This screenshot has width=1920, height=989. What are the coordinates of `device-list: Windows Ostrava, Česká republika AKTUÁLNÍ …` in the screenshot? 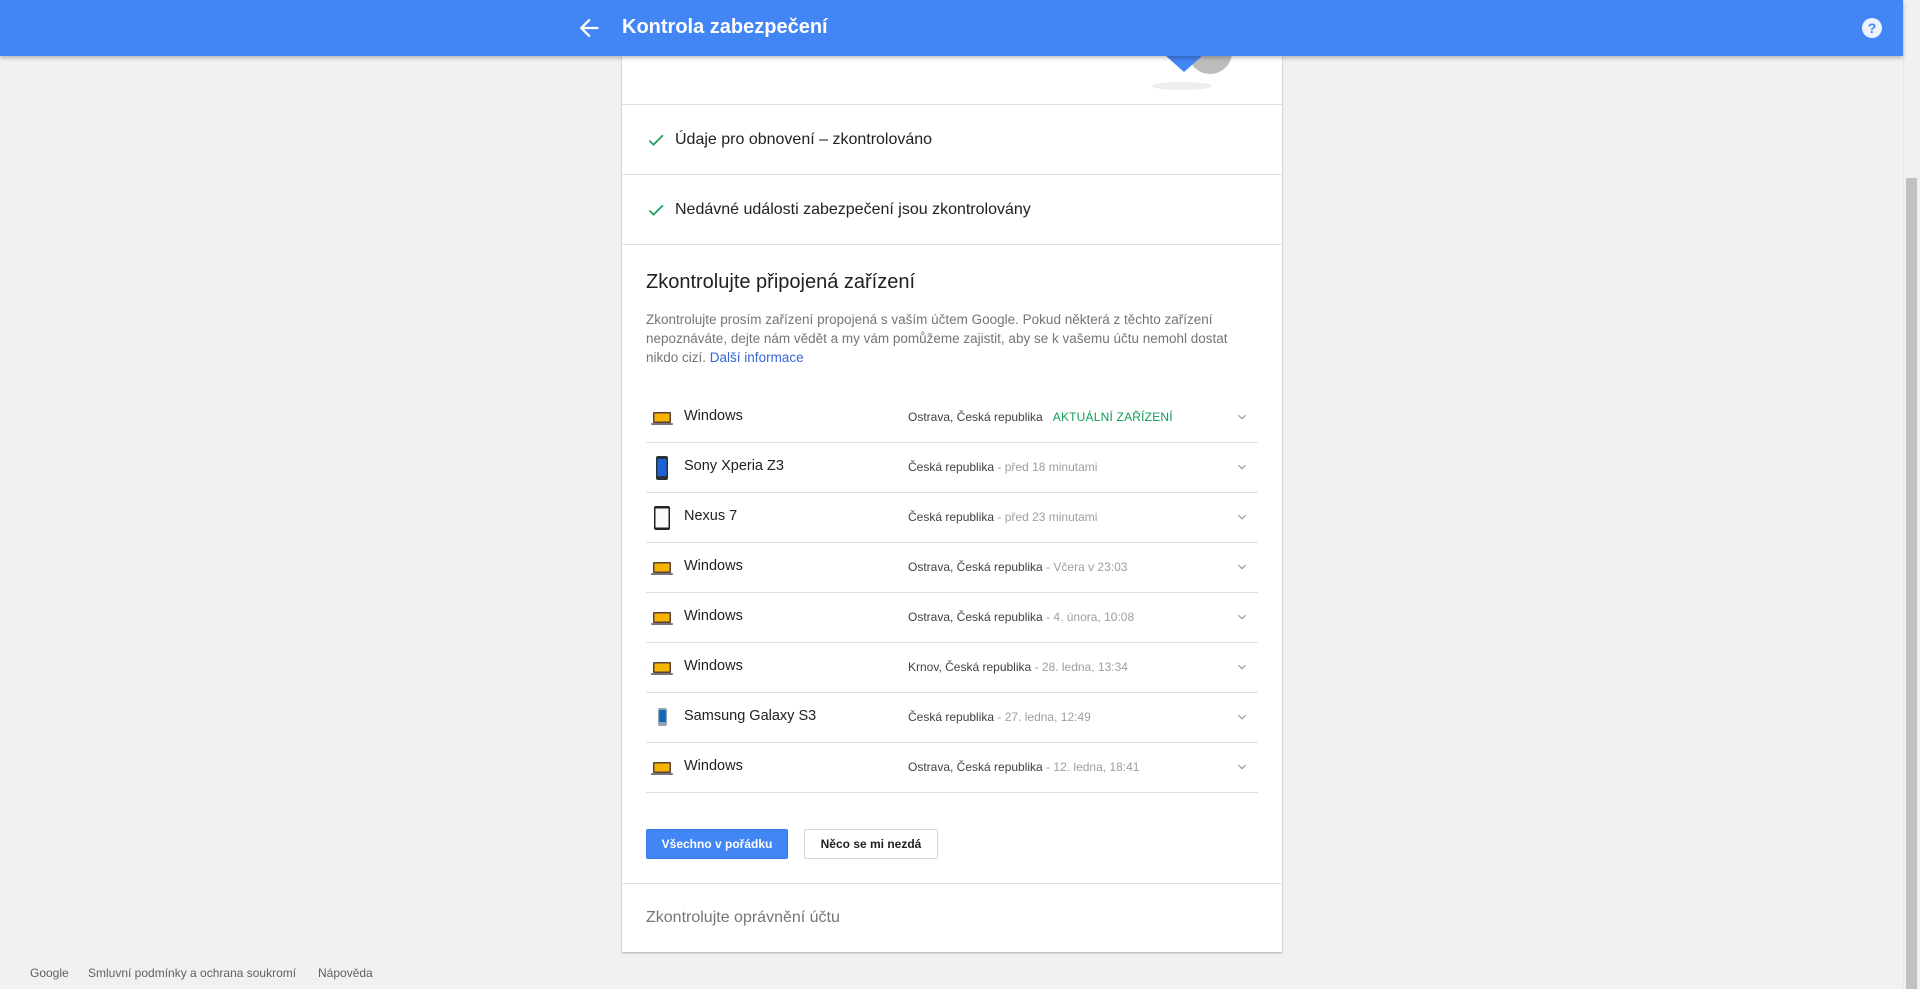 It's located at (952, 593).